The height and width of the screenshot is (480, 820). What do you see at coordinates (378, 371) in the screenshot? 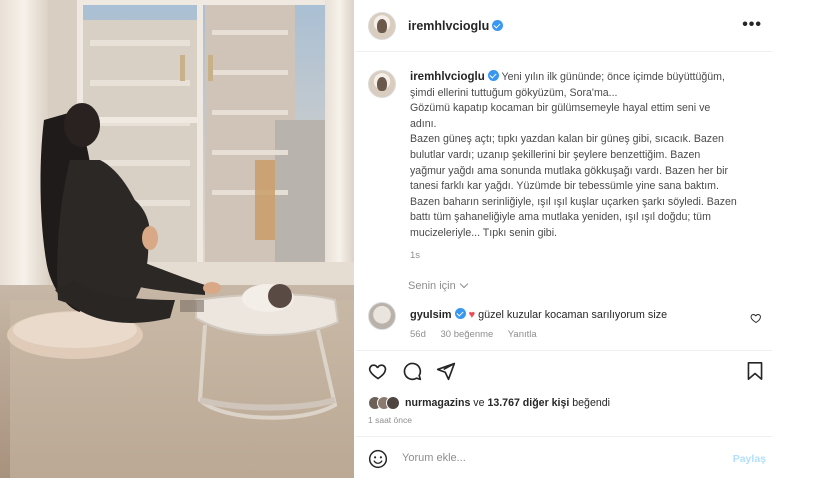
I see `heart-icon` at bounding box center [378, 371].